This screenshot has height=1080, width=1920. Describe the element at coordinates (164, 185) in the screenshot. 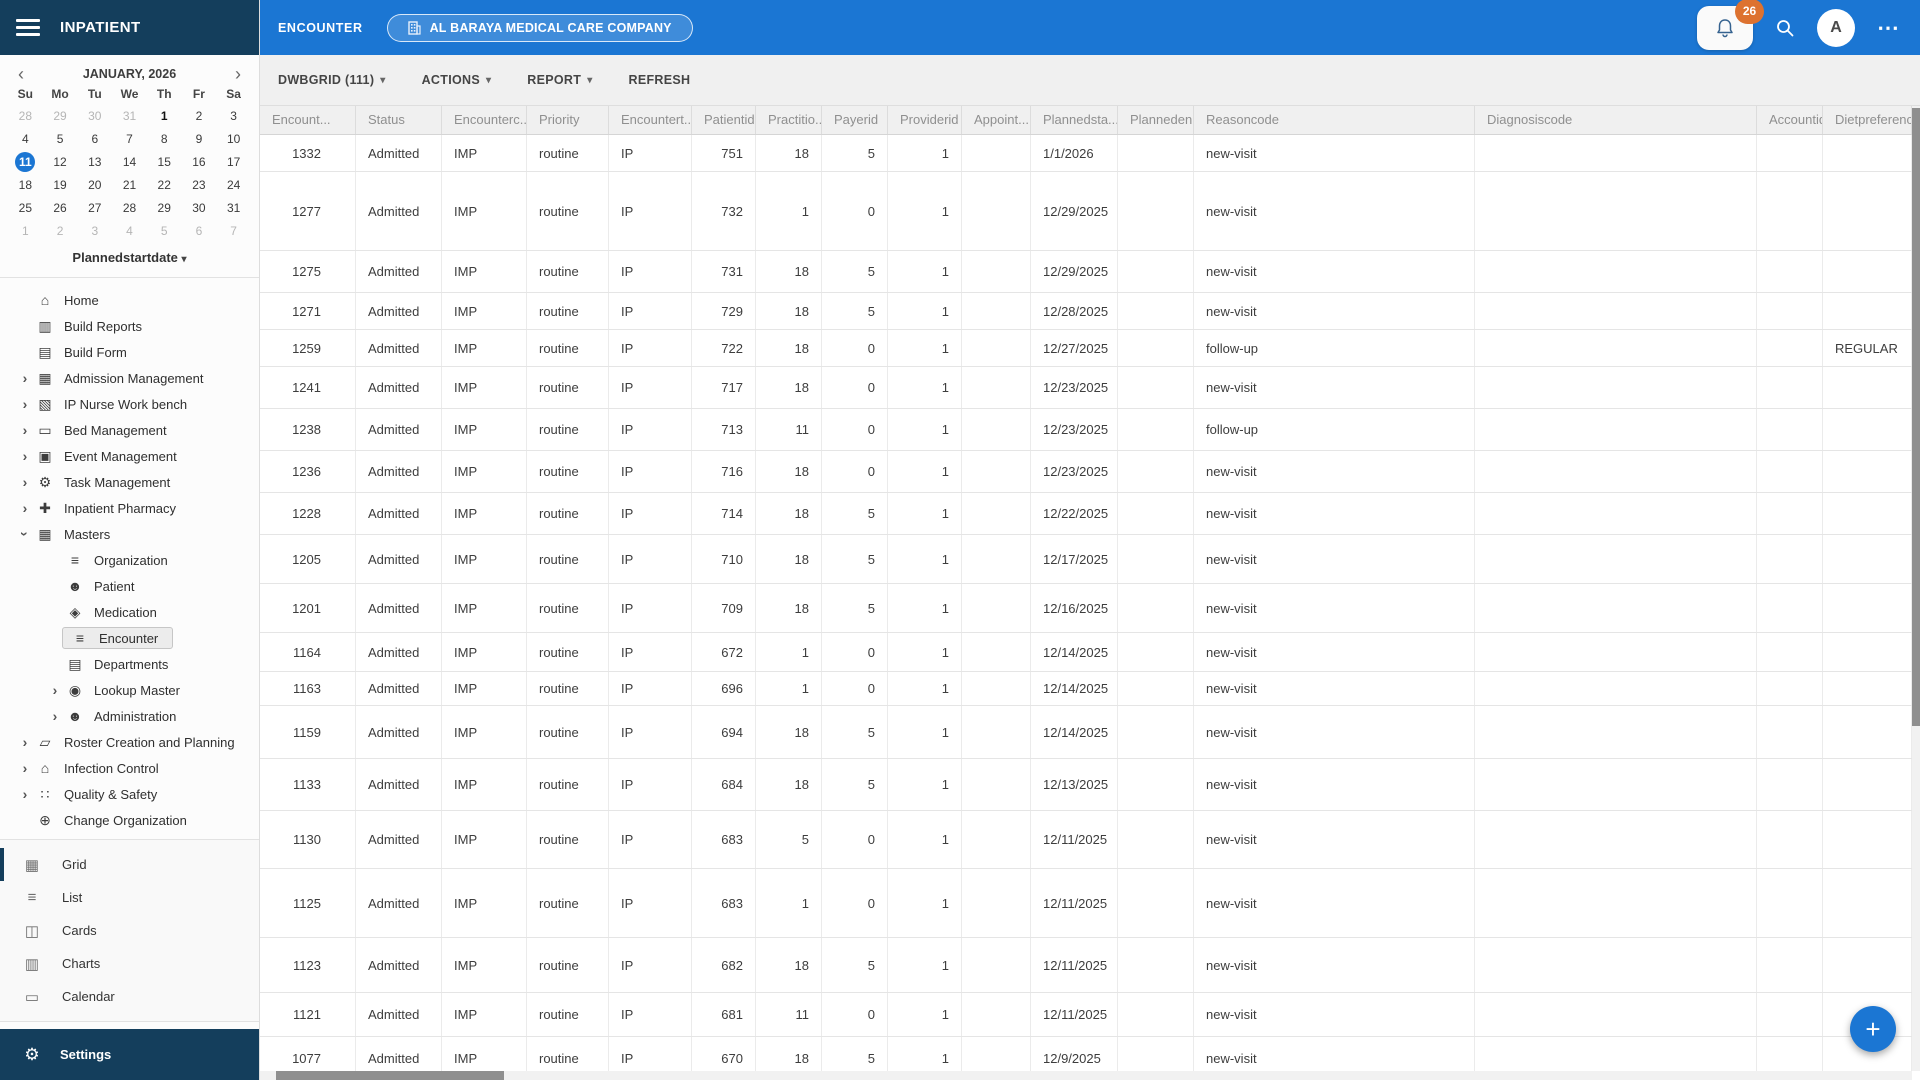

I see `calendar-date: 22` at that location.